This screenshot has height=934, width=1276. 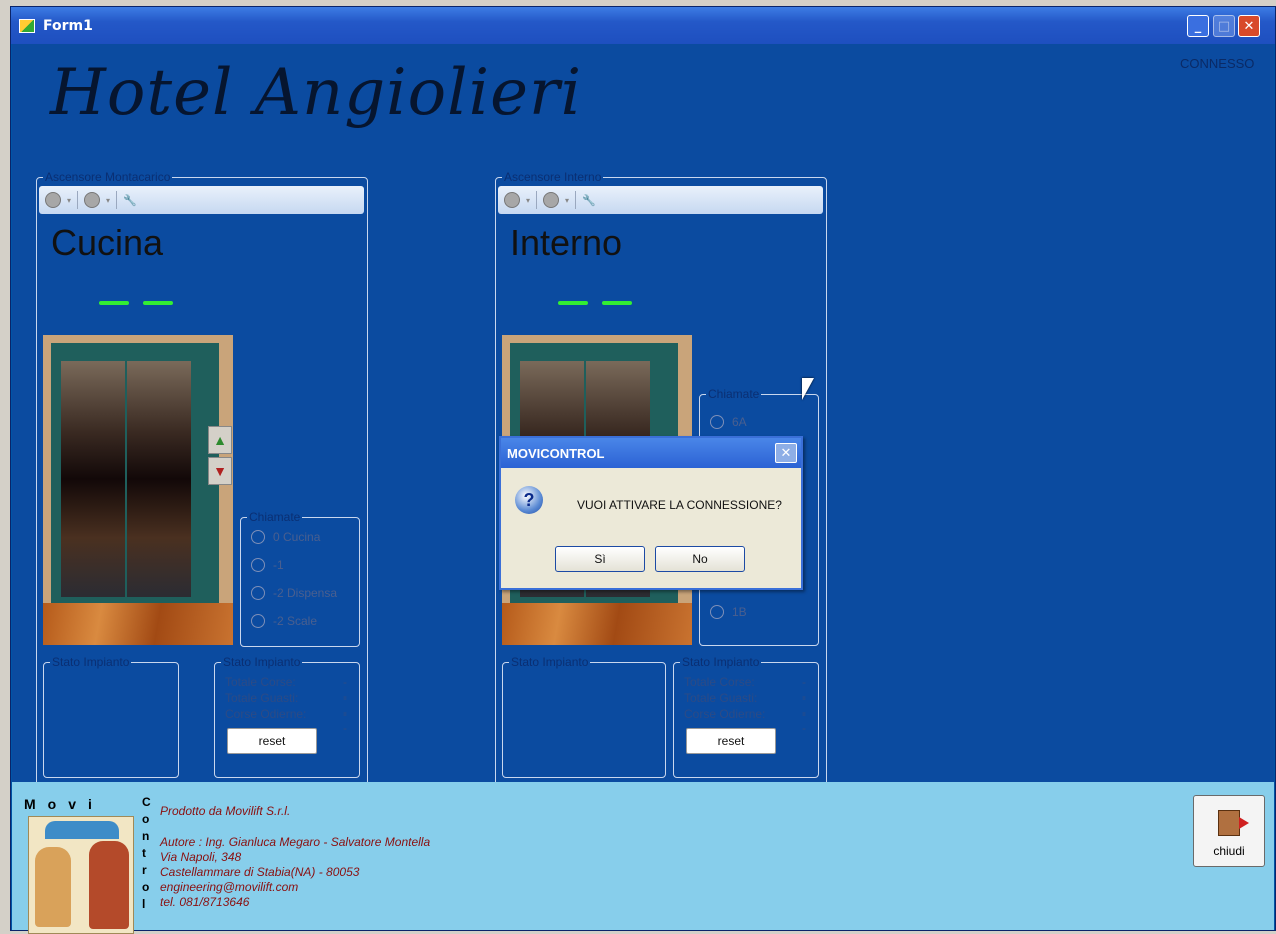 I want to click on logo-text-top: Movi, so click(x=58, y=804).